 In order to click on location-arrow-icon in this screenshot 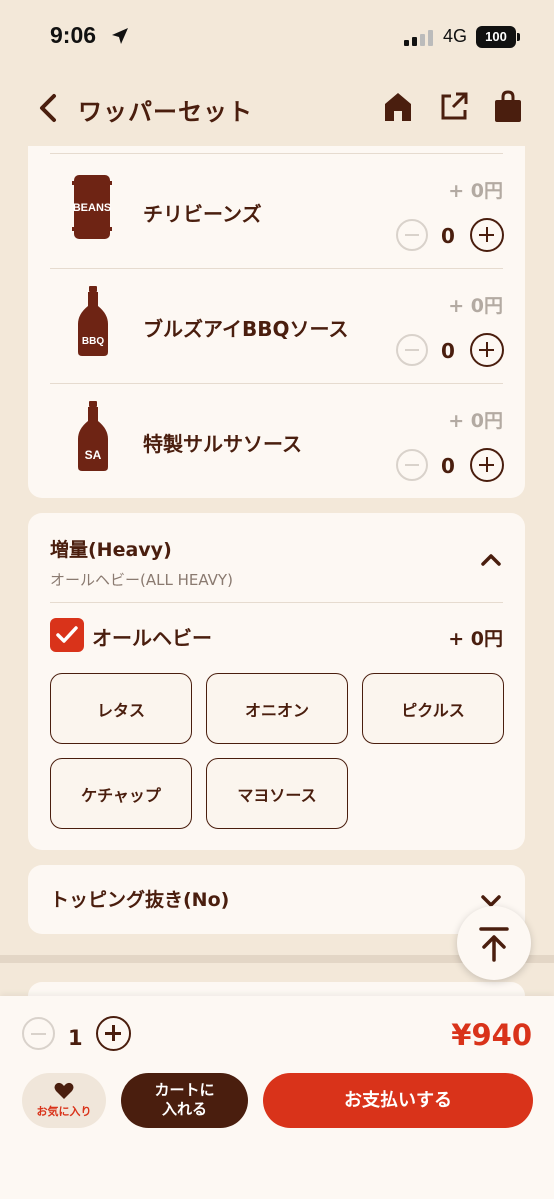, I will do `click(120, 36)`.